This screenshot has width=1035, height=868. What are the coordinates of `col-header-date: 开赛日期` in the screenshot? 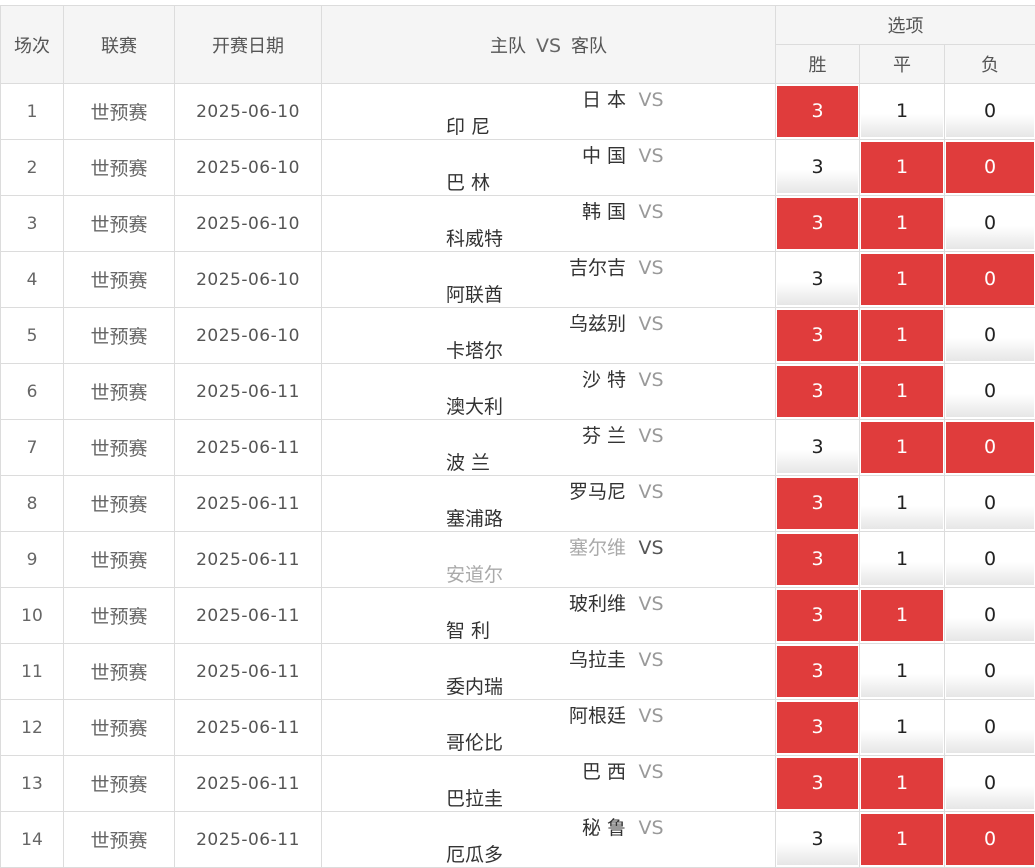 It's located at (248, 45).